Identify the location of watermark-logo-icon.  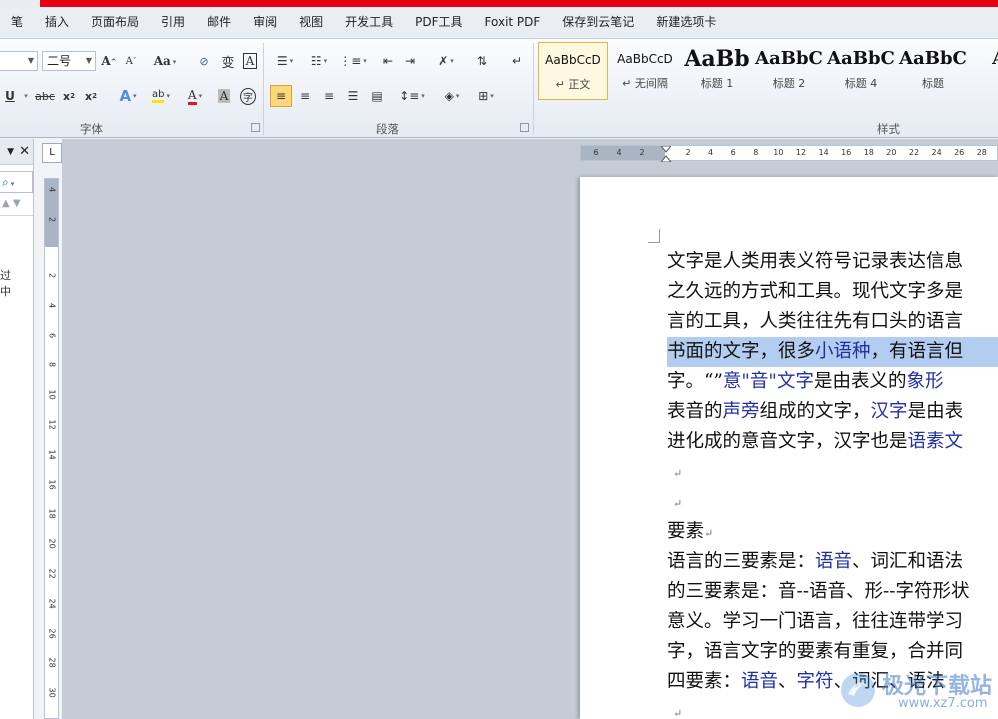
(858, 690).